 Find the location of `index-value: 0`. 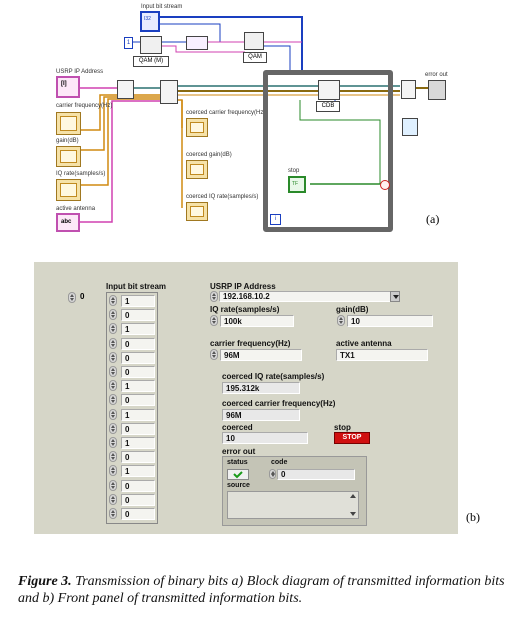

index-value: 0 is located at coordinates (82, 296).